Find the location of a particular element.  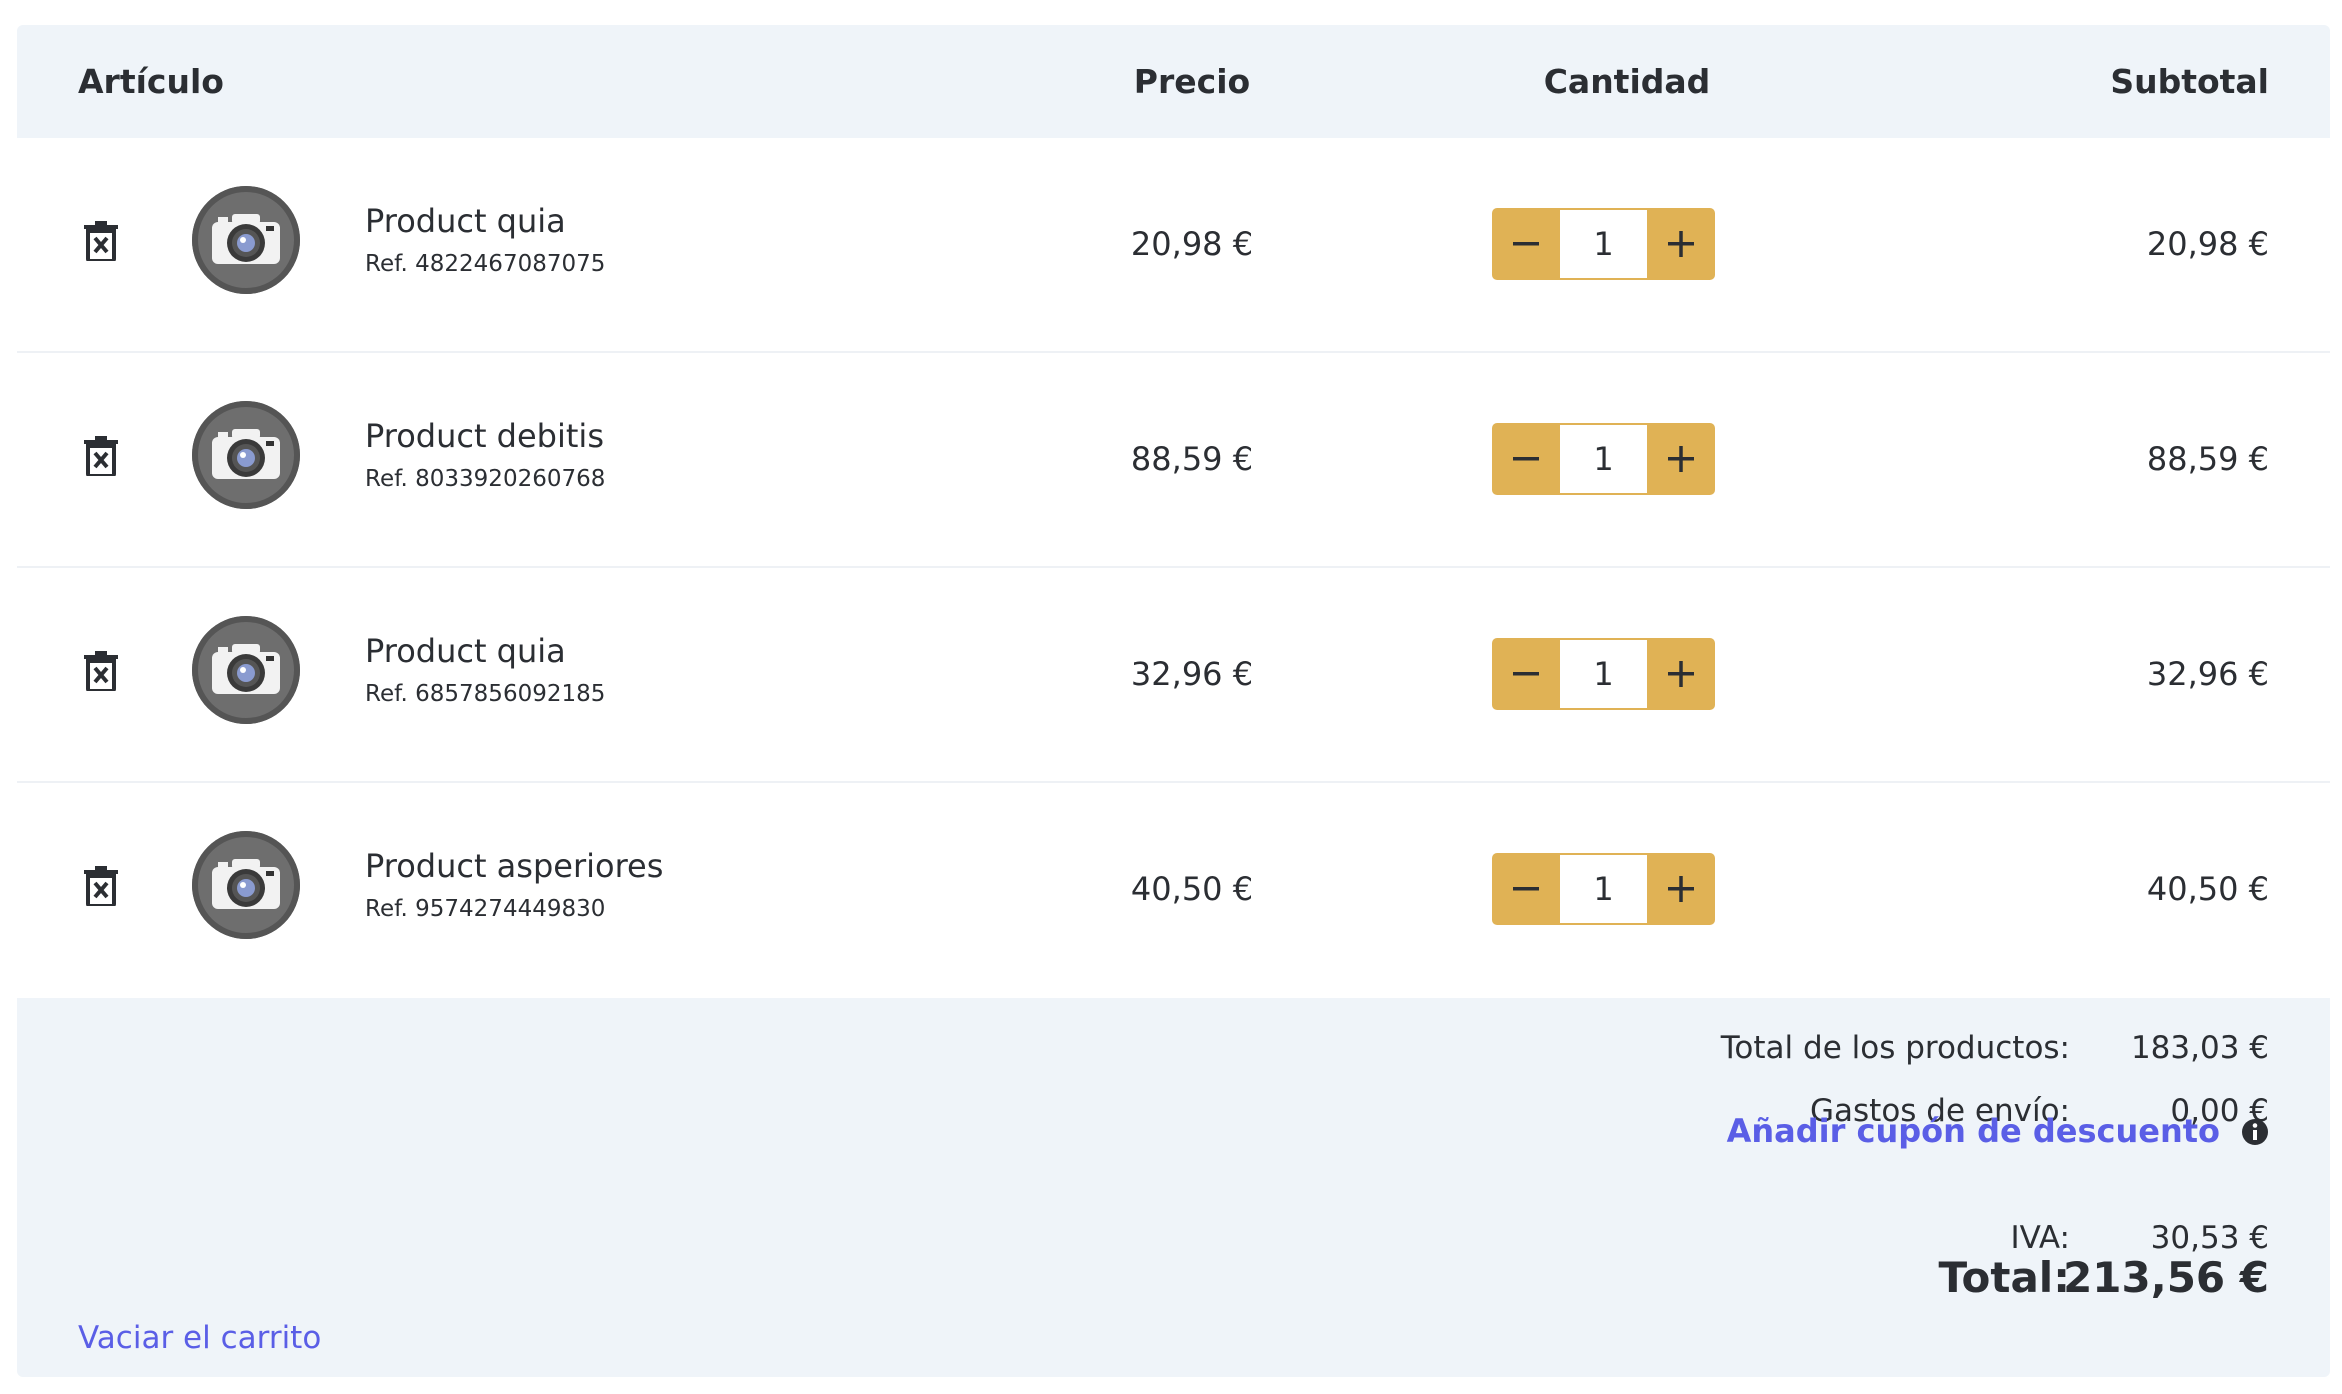

product-price: 40,50 € is located at coordinates (1192, 889).